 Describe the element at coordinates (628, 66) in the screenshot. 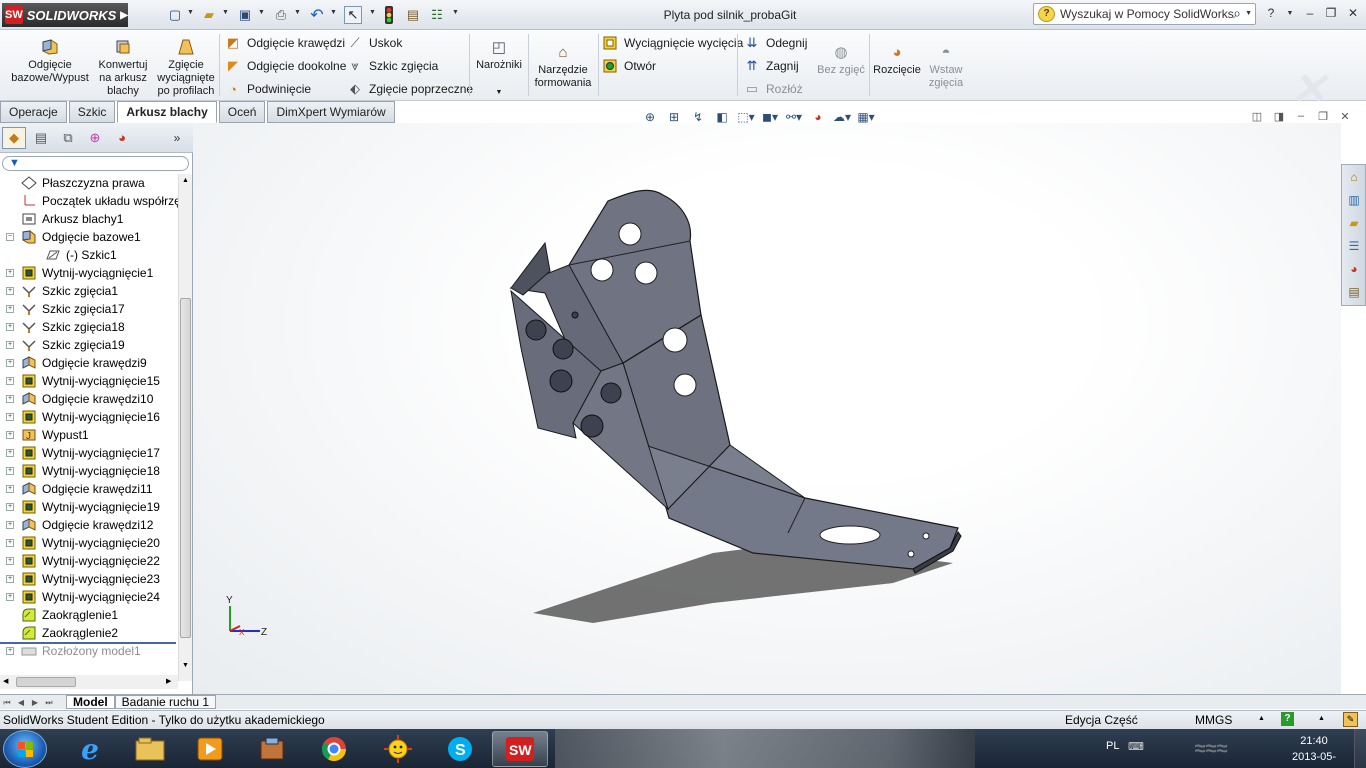

I see `hole-button: Otwór` at that location.